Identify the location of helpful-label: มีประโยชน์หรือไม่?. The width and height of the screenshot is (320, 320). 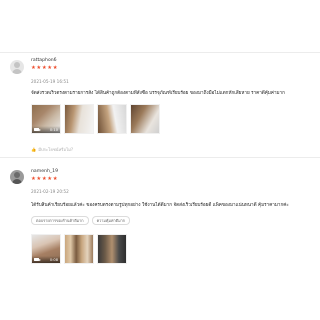
(56, 149).